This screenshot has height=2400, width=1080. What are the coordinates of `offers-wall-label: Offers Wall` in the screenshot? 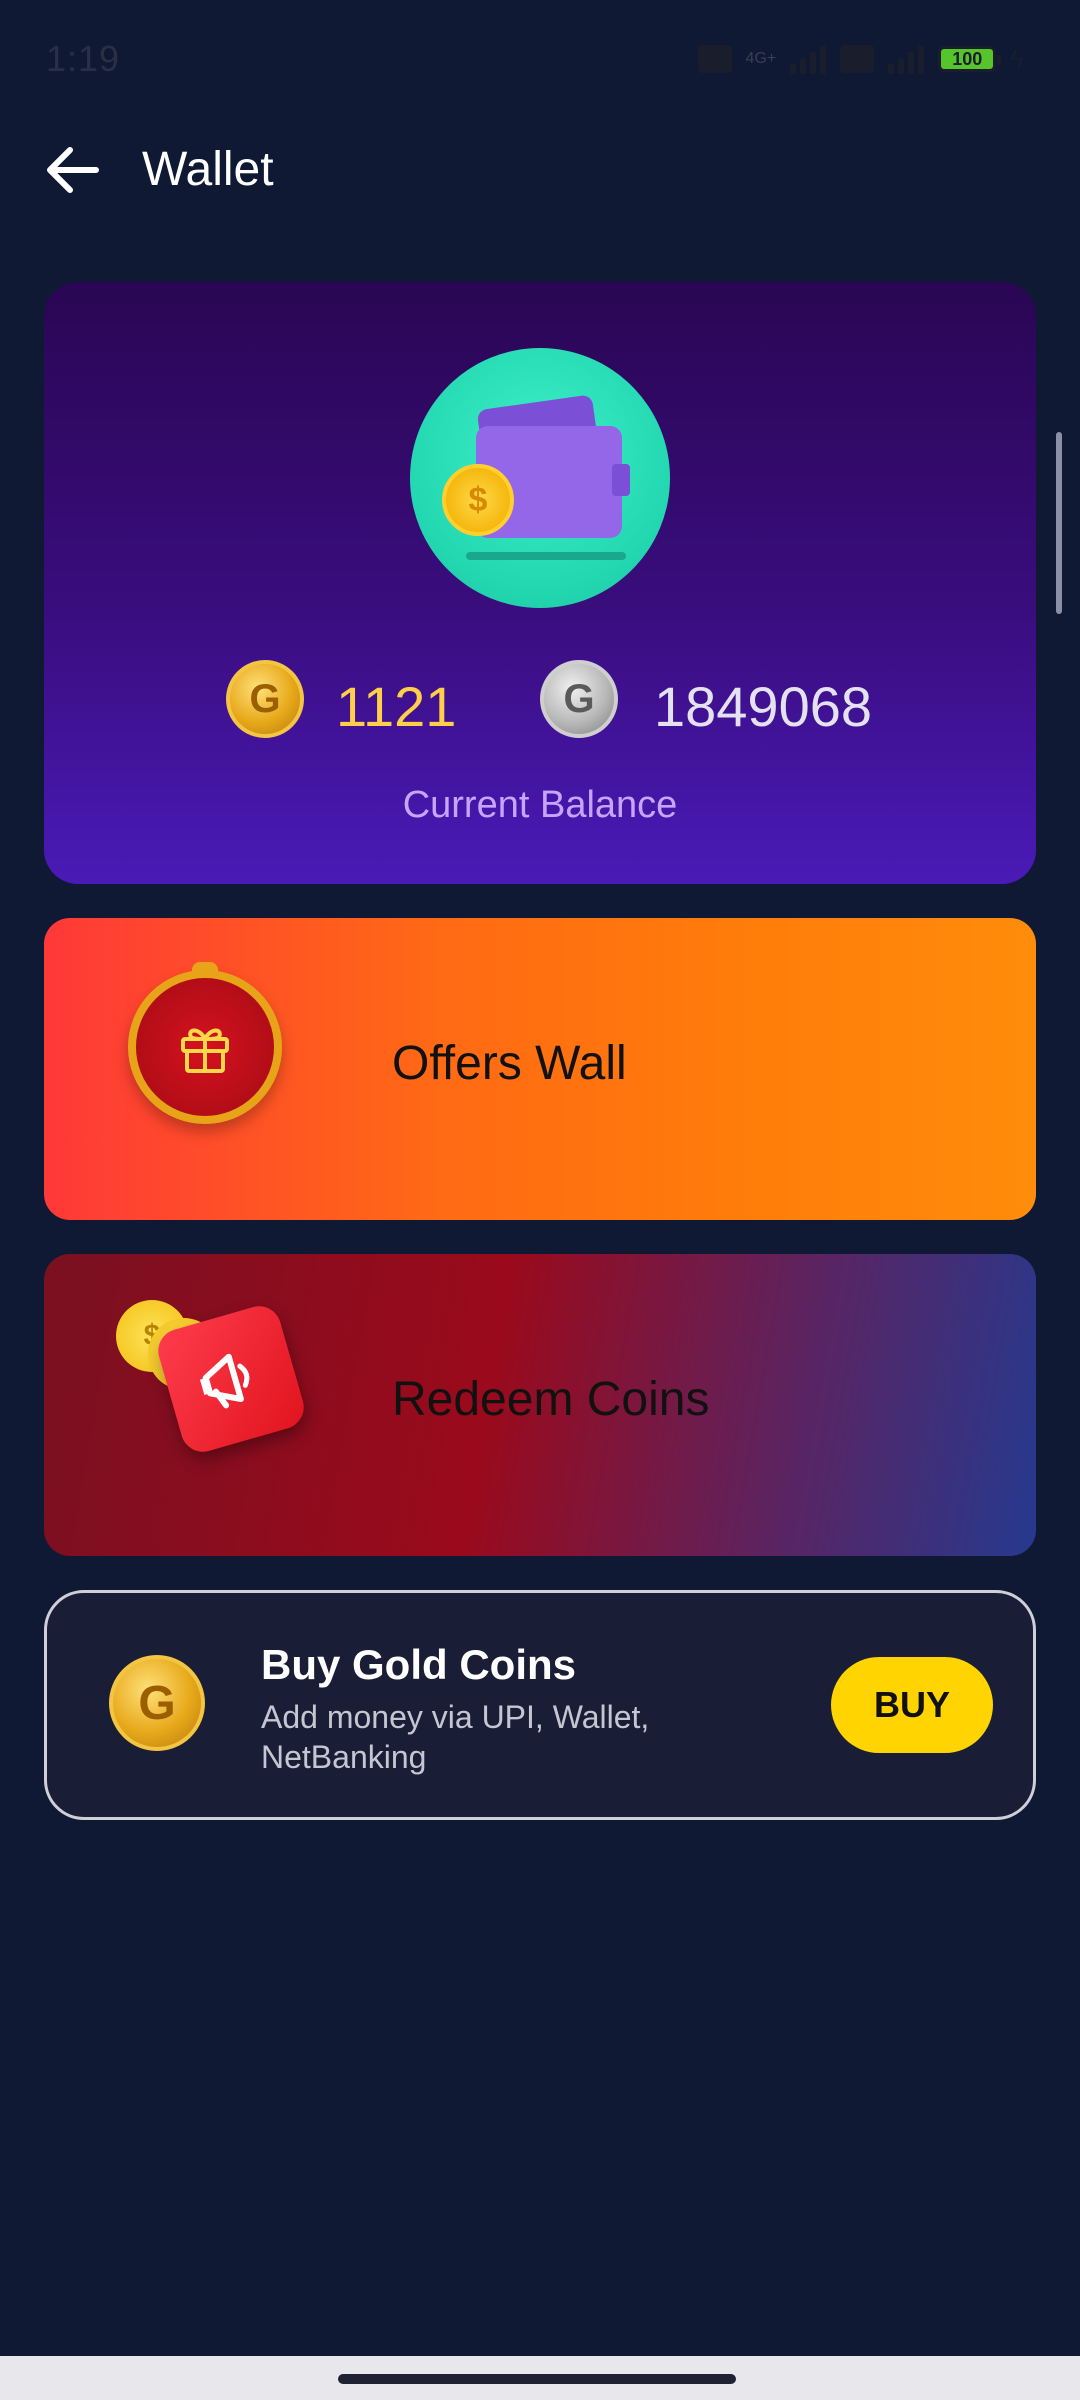 It's located at (509, 1063).